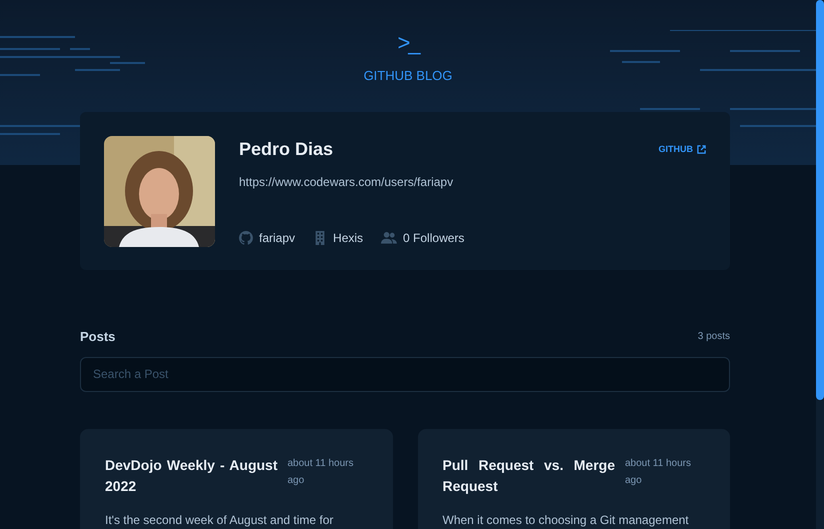 Image resolution: width=824 pixels, height=529 pixels. Describe the element at coordinates (408, 76) in the screenshot. I see `blog-title: GITHUB BLOG` at that location.